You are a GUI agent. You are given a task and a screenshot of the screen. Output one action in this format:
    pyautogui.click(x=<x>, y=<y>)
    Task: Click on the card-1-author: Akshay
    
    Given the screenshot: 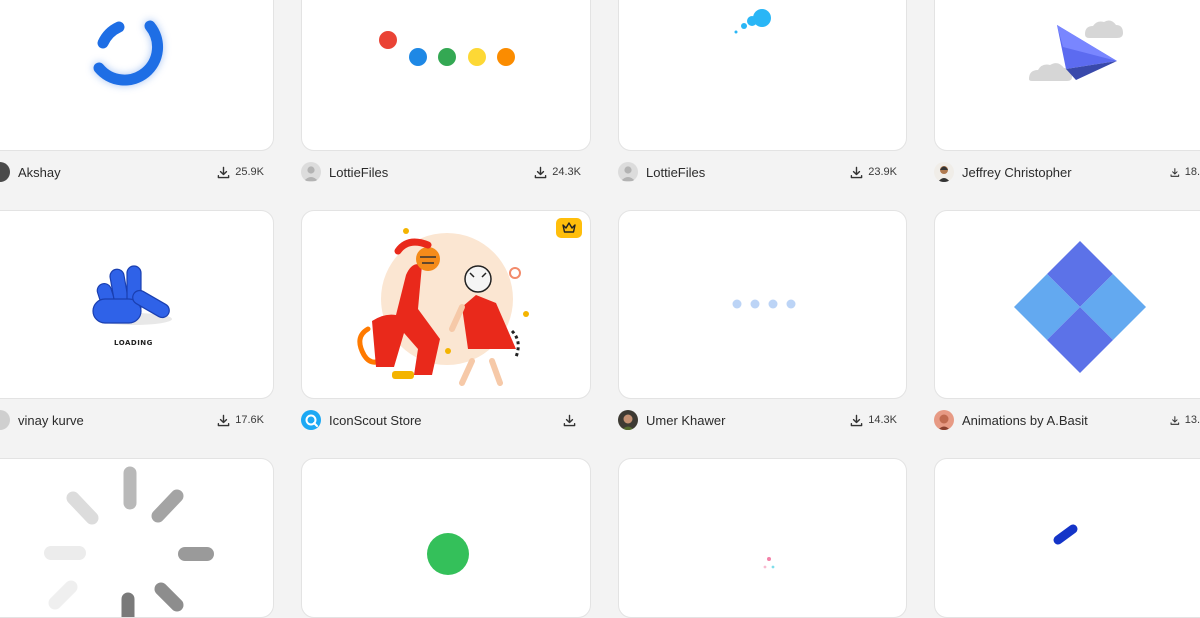 What is the action you would take?
    pyautogui.click(x=30, y=172)
    